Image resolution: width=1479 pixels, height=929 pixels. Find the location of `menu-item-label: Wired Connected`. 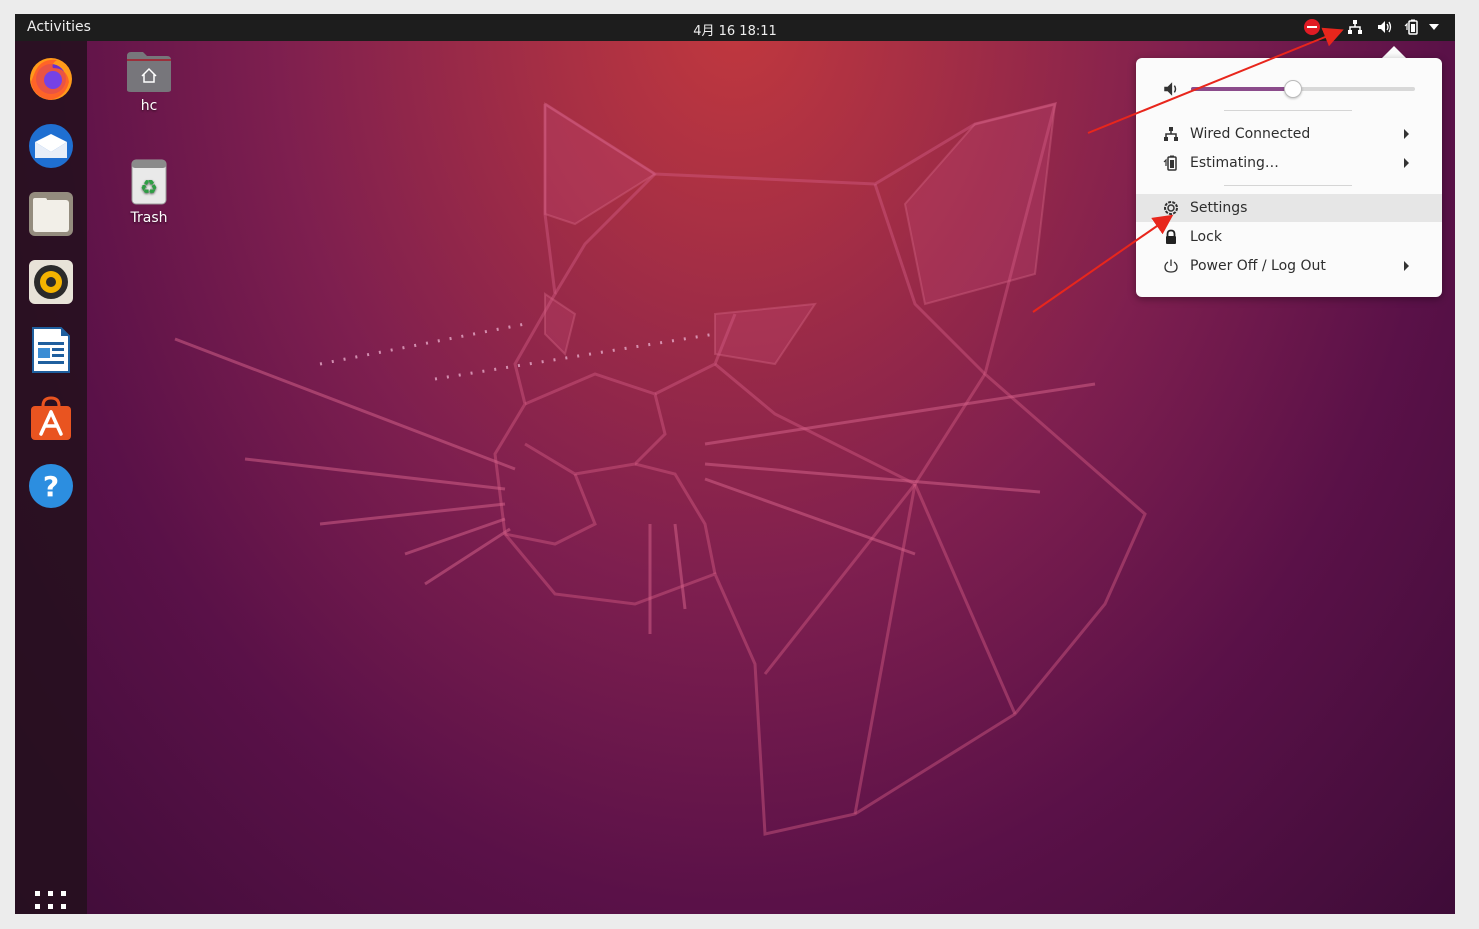

menu-item-label: Wired Connected is located at coordinates (1250, 134).